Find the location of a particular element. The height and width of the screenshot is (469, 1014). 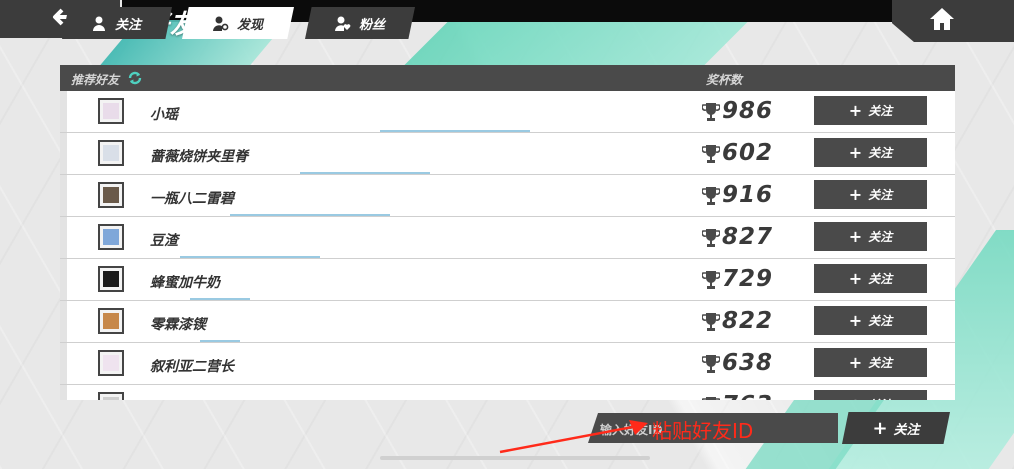

friend-row: 零霖漆锲 822 + 关注 is located at coordinates (507, 322).